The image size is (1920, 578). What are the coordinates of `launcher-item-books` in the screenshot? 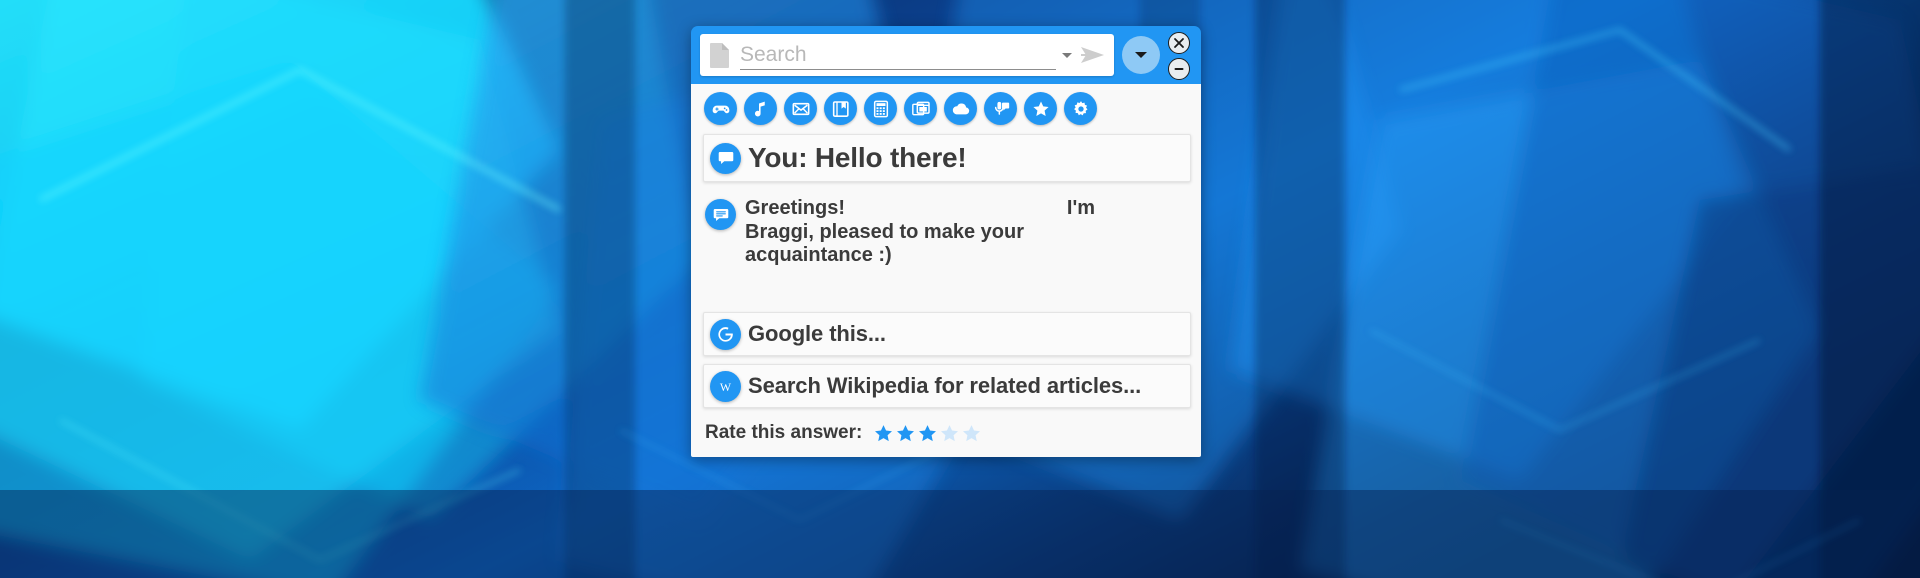 It's located at (840, 108).